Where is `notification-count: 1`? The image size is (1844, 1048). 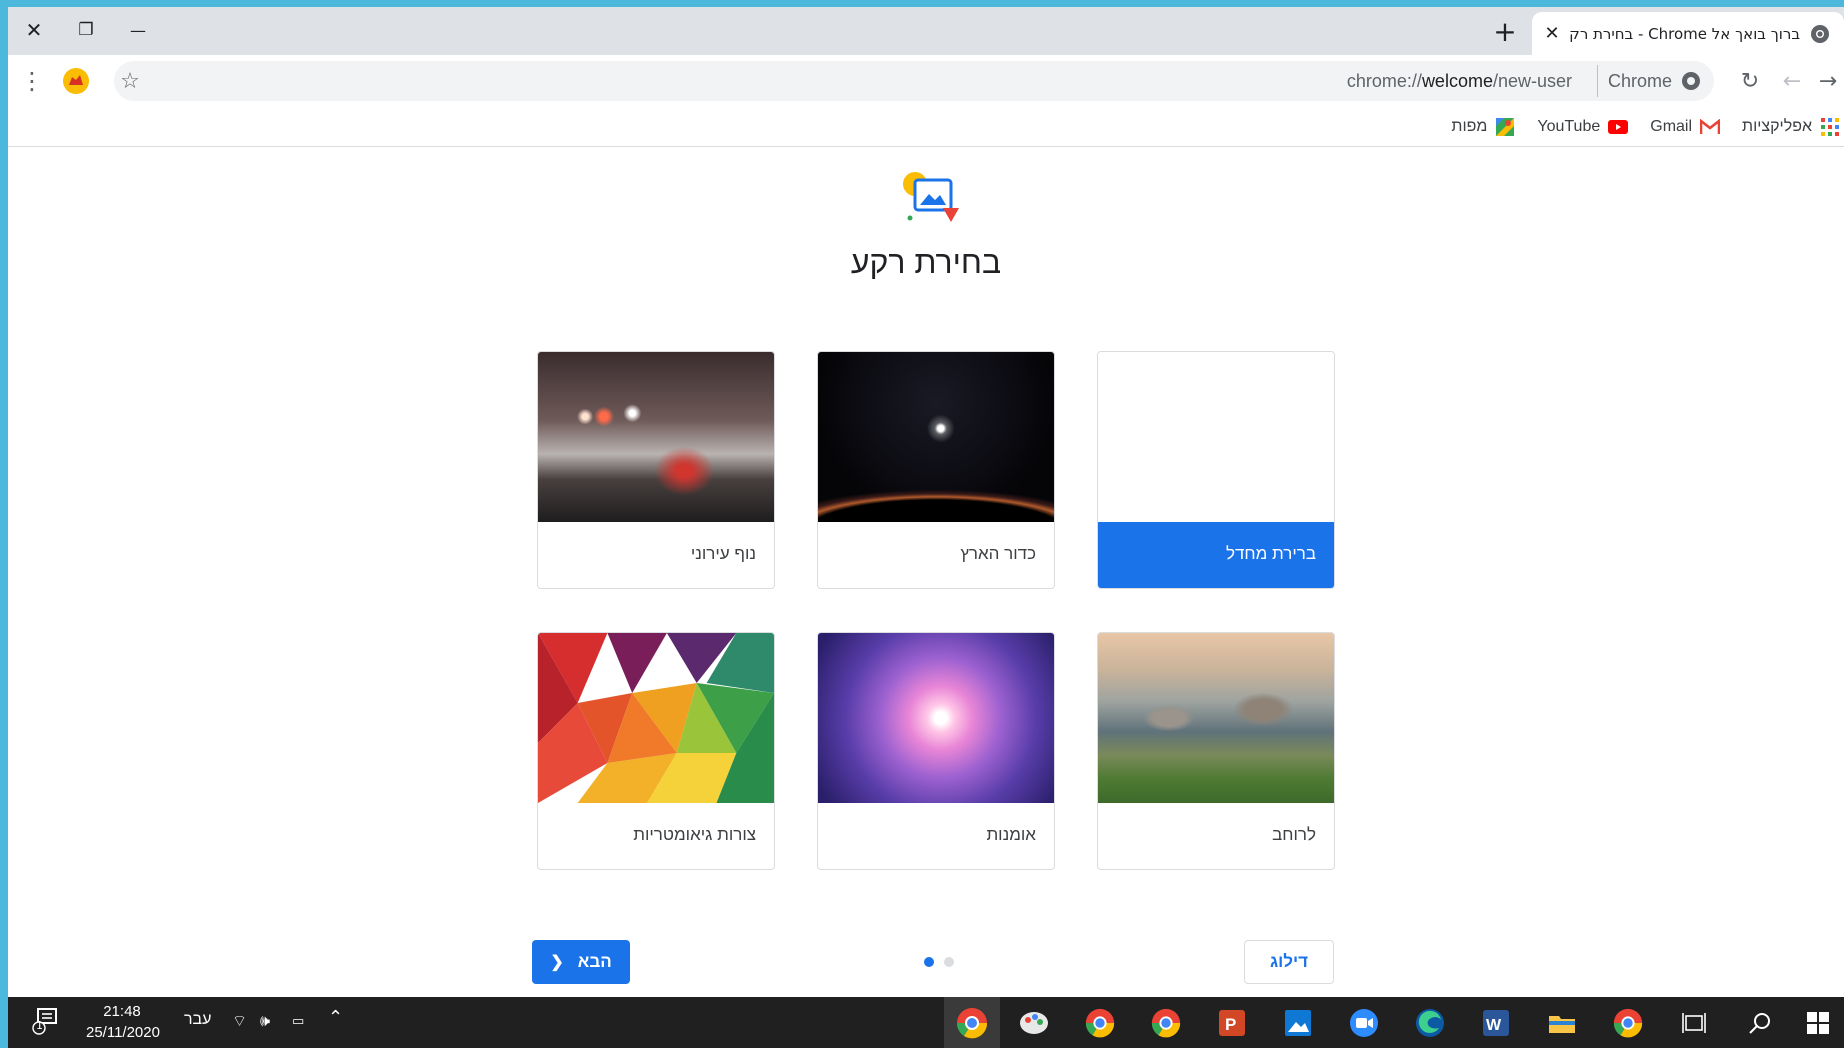 notification-count: 1 is located at coordinates (39, 1025).